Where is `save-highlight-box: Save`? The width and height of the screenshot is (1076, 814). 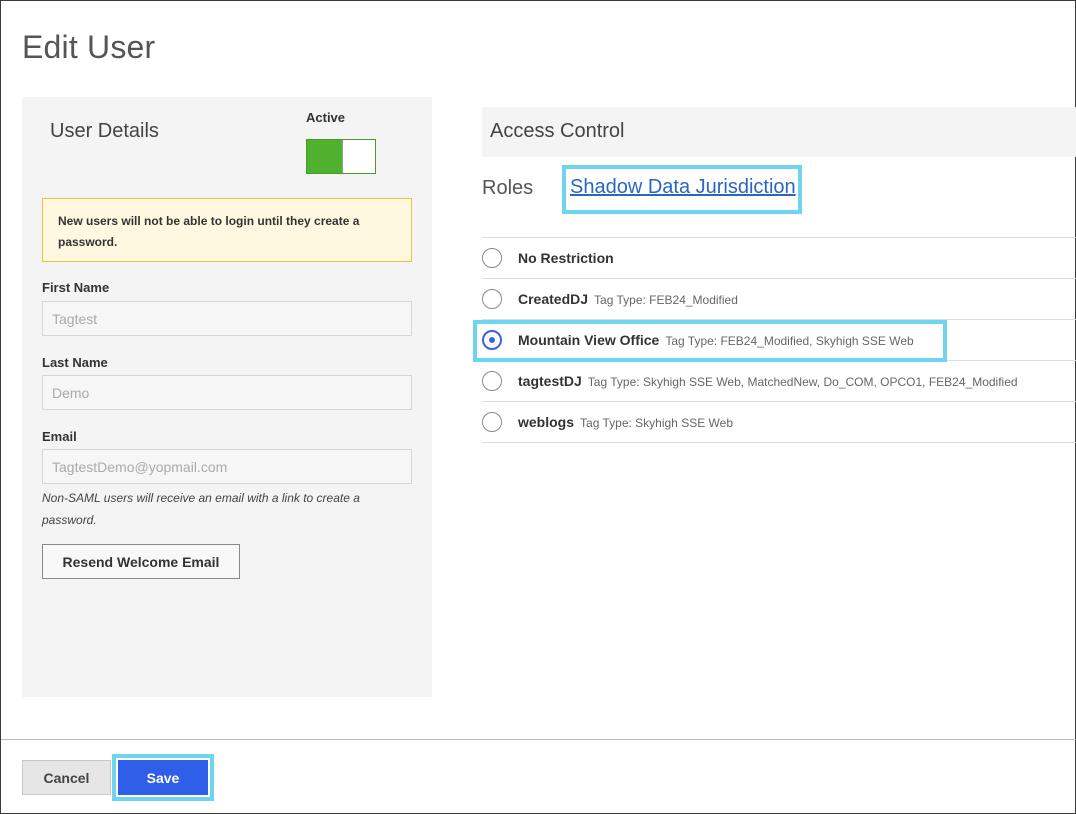
save-highlight-box: Save is located at coordinates (163, 777).